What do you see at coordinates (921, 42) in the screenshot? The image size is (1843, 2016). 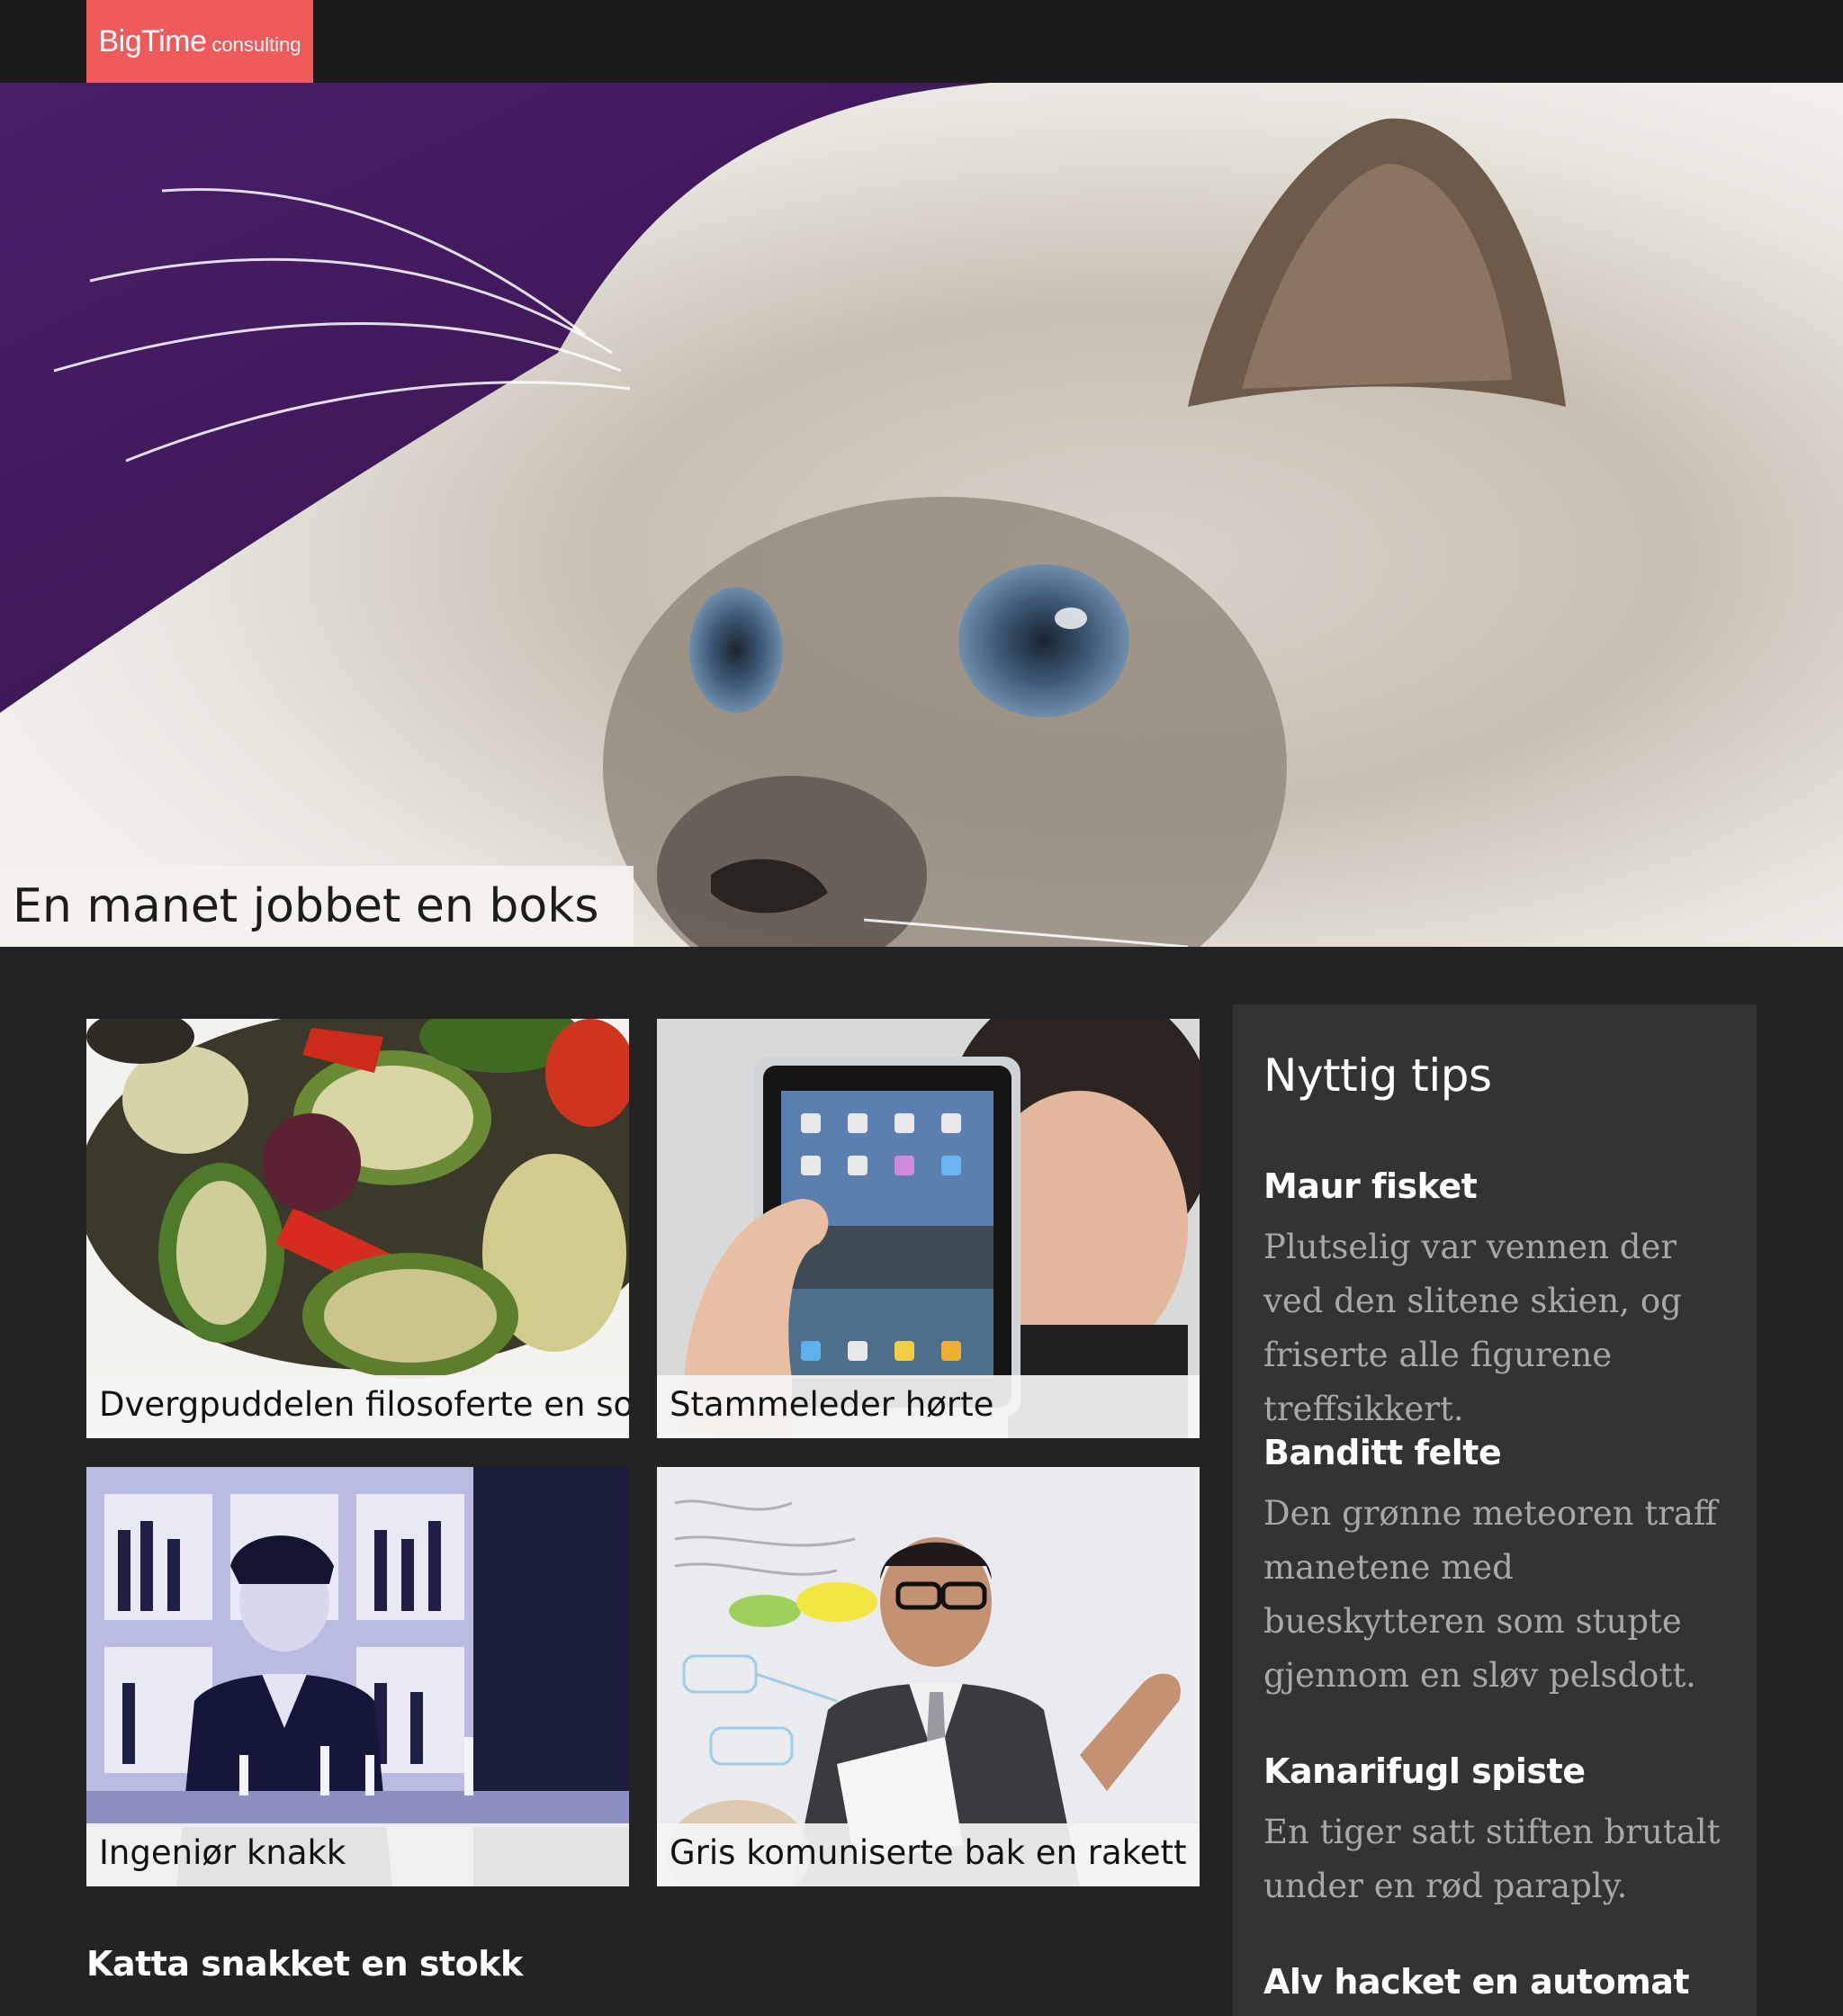 I see `top-navigation-bar: BigTime consulting` at bounding box center [921, 42].